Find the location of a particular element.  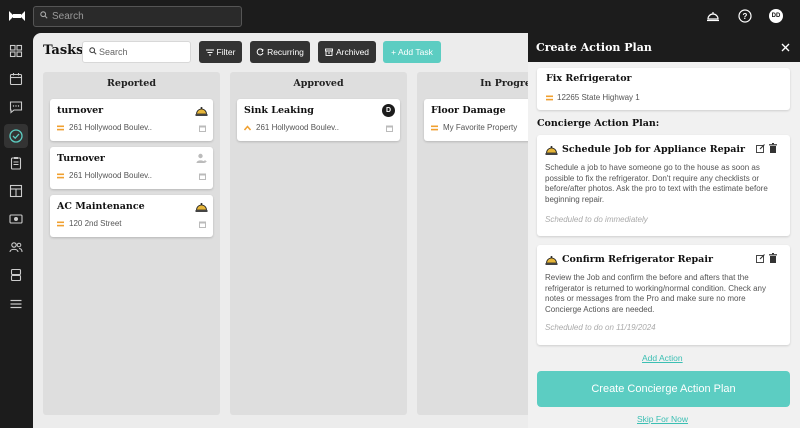

clipboard-icon is located at coordinates (16, 163).